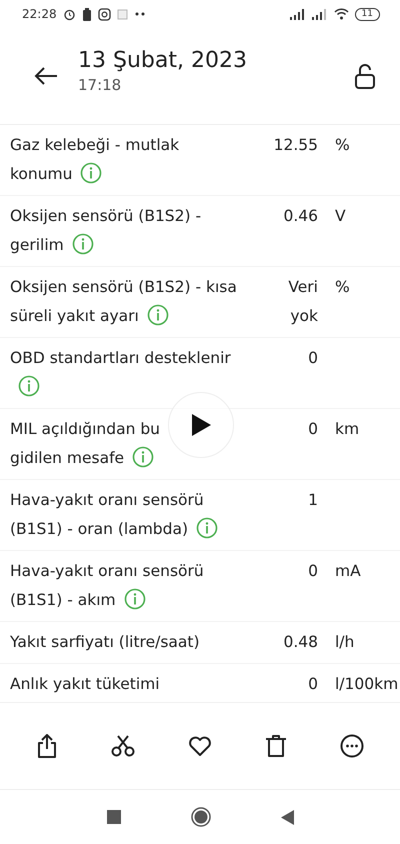  Describe the element at coordinates (46, 76) in the screenshot. I see `back-arrow-icon` at that location.